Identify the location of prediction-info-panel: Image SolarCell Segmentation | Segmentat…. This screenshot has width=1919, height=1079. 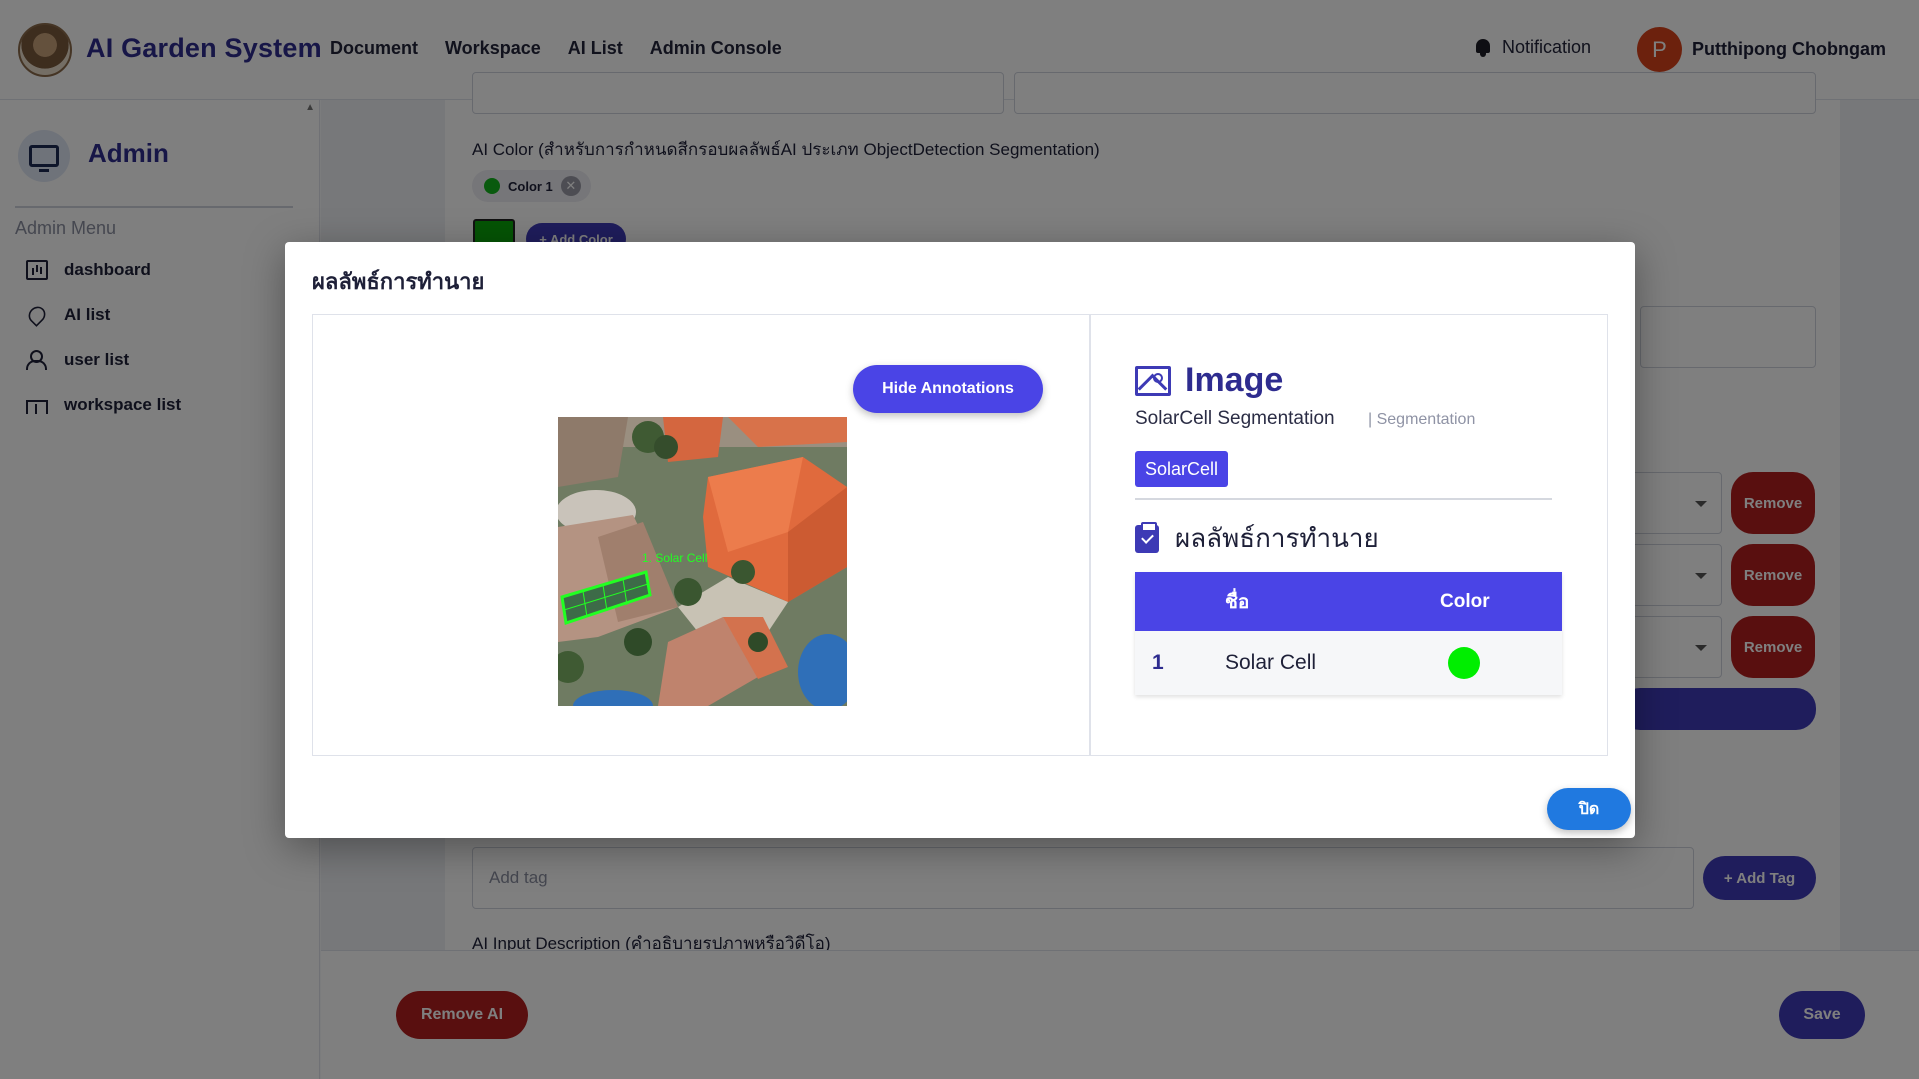
(1349, 535).